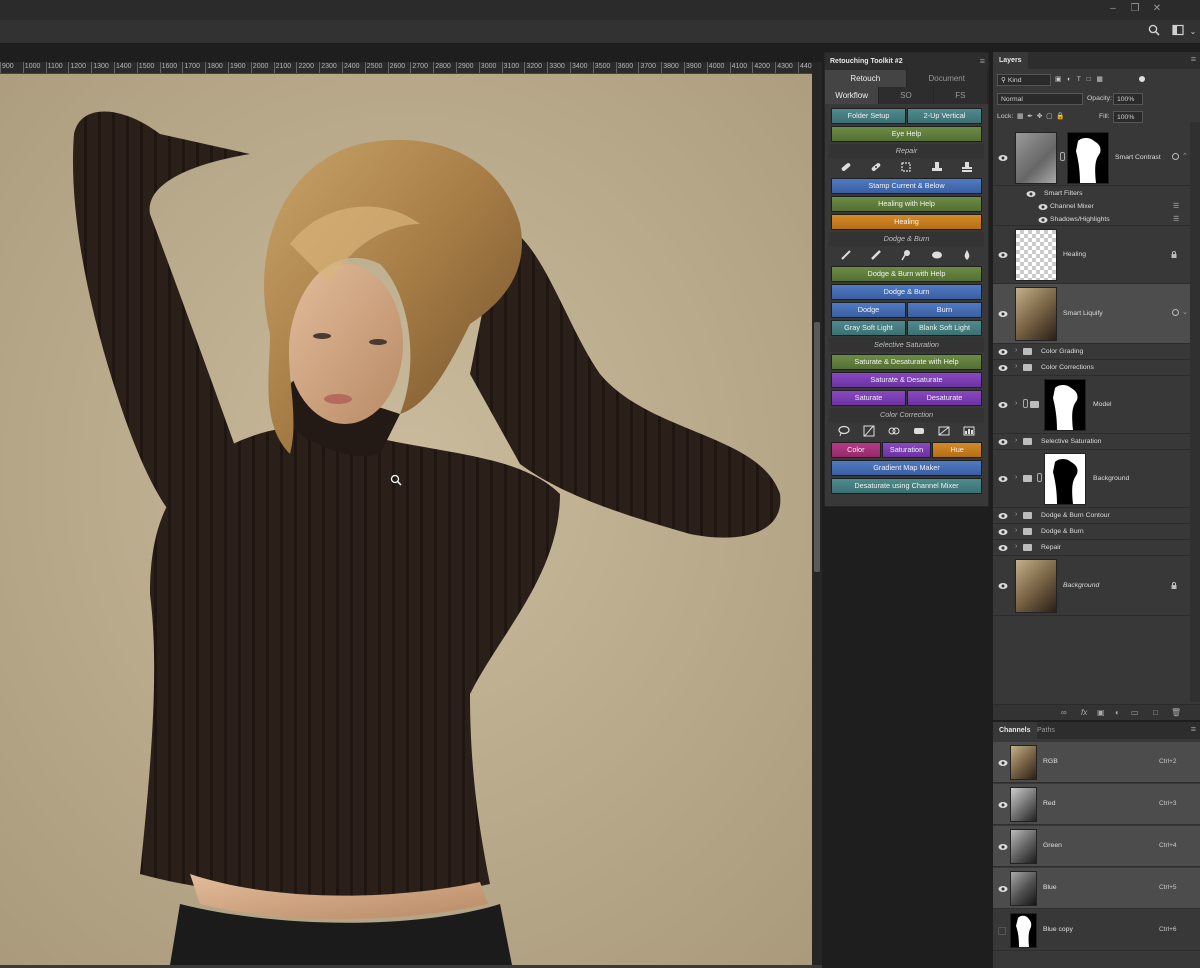 Image resolution: width=1200 pixels, height=968 pixels. What do you see at coordinates (846, 167) in the screenshot?
I see `bandage-icon` at bounding box center [846, 167].